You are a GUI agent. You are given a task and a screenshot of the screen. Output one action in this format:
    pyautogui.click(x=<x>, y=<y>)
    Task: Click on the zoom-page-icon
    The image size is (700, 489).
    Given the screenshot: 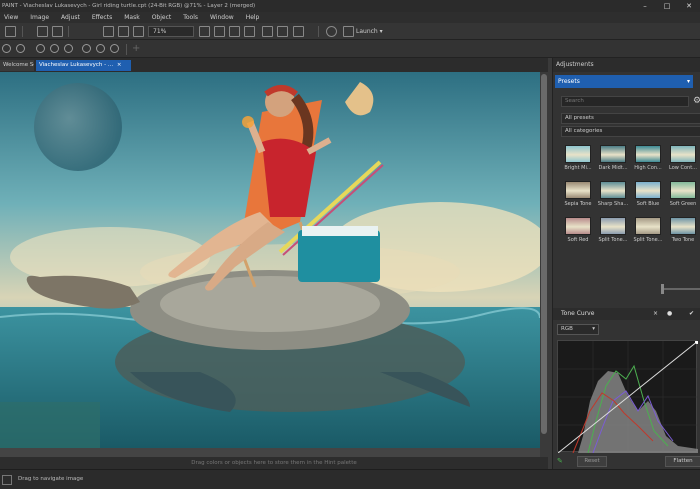 What is the action you would take?
    pyautogui.click(x=68, y=48)
    